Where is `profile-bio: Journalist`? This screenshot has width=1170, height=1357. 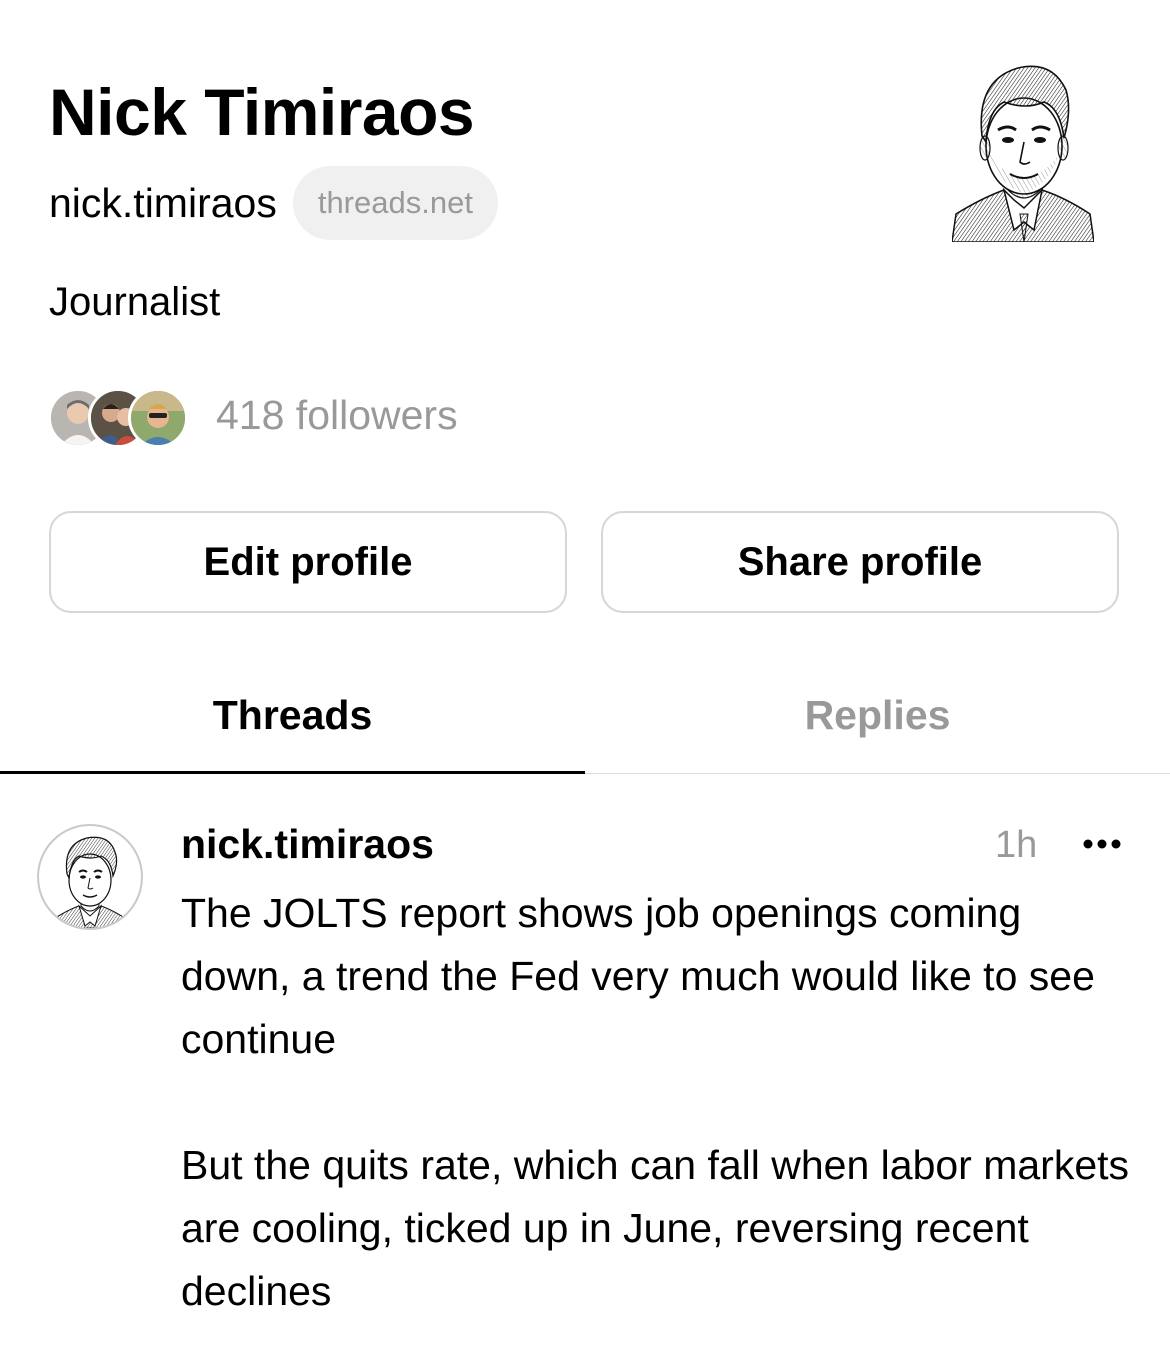
profile-bio: Journalist is located at coordinates (135, 302).